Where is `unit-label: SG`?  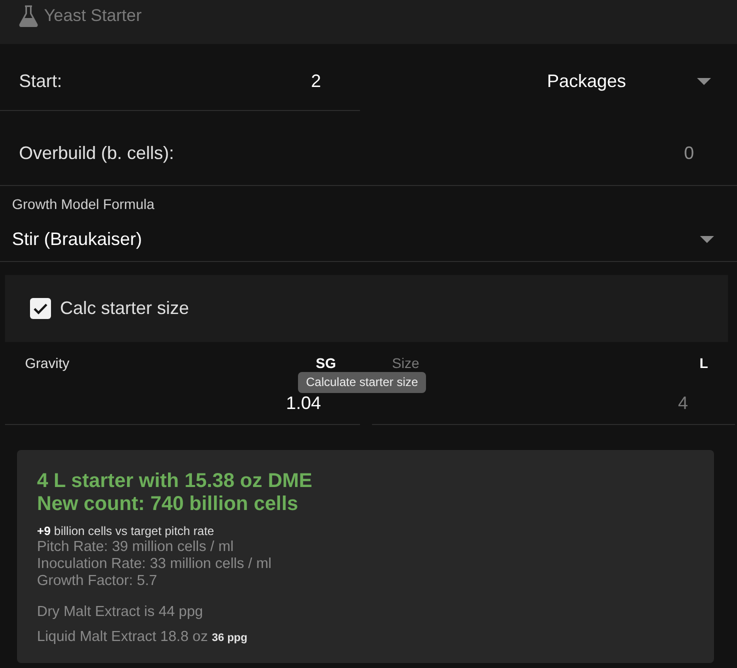 unit-label: SG is located at coordinates (326, 363).